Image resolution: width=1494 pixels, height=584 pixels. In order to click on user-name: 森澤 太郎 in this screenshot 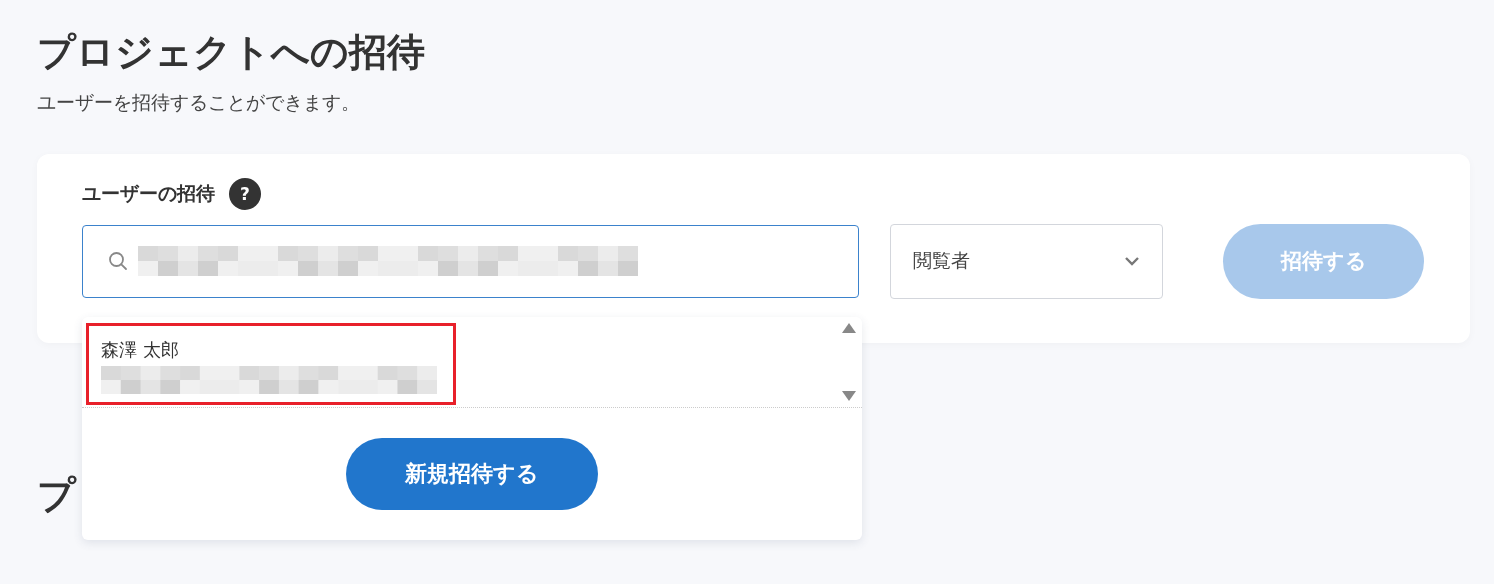, I will do `click(140, 349)`.